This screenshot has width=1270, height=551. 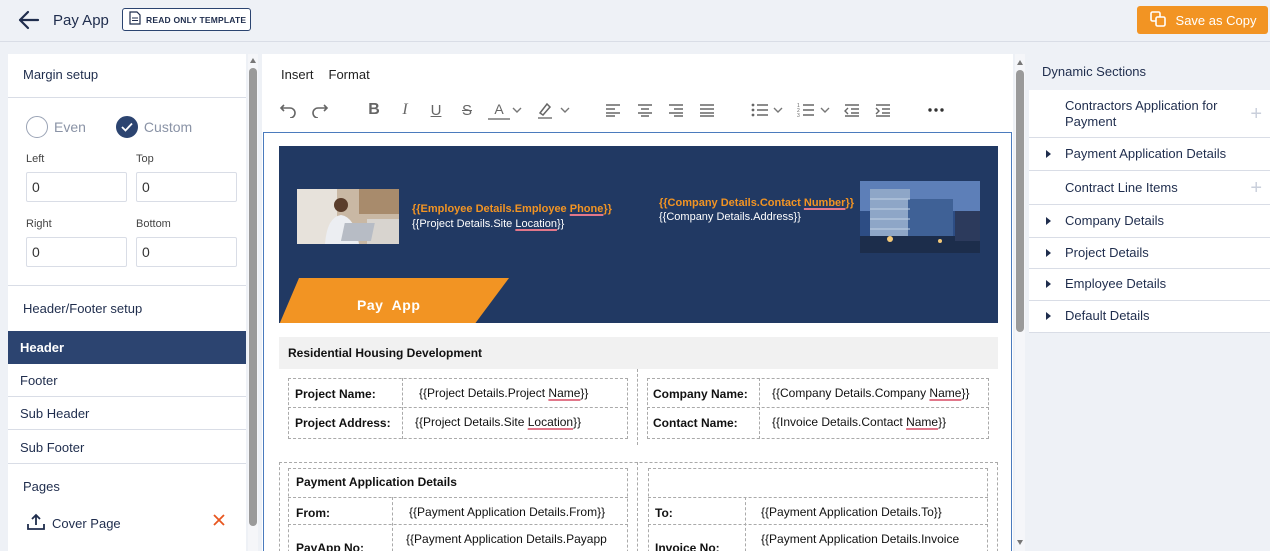 What do you see at coordinates (196, 19) in the screenshot?
I see `read-only-label: READ ONLY TEMPLATE` at bounding box center [196, 19].